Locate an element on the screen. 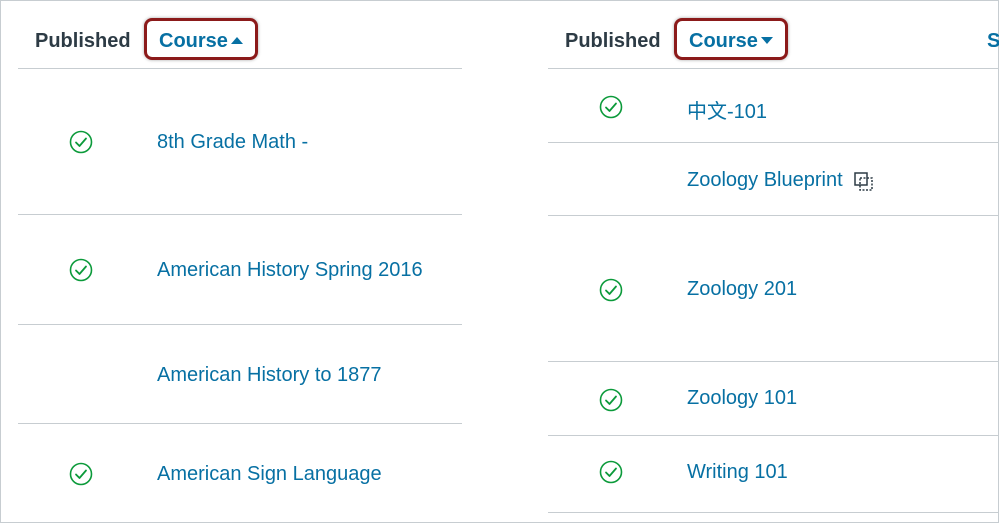 The height and width of the screenshot is (523, 999). course-link: Zoology 101 is located at coordinates (742, 398).